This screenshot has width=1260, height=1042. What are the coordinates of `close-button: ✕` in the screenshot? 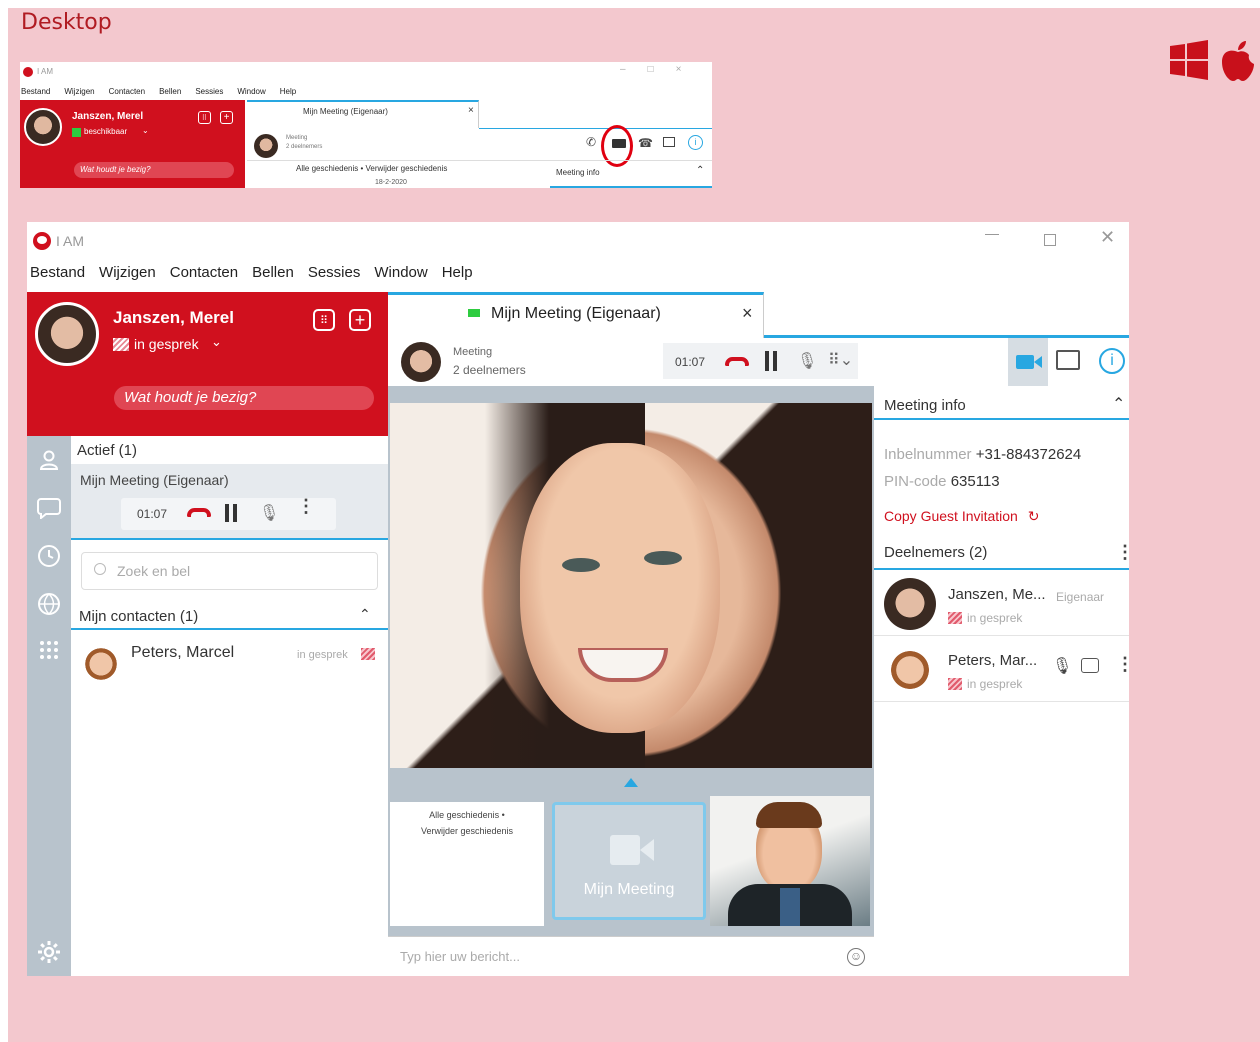 It's located at (1107, 237).